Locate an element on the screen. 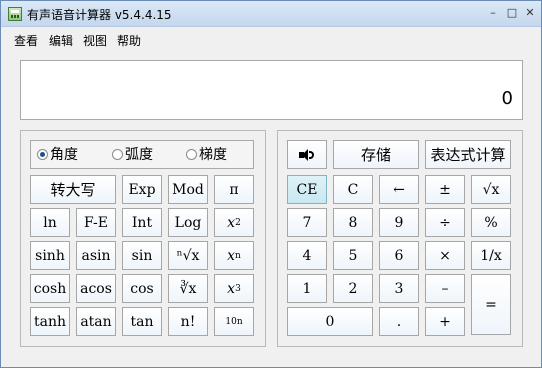 The width and height of the screenshot is (542, 368). digit-0-button: 0 is located at coordinates (330, 321).